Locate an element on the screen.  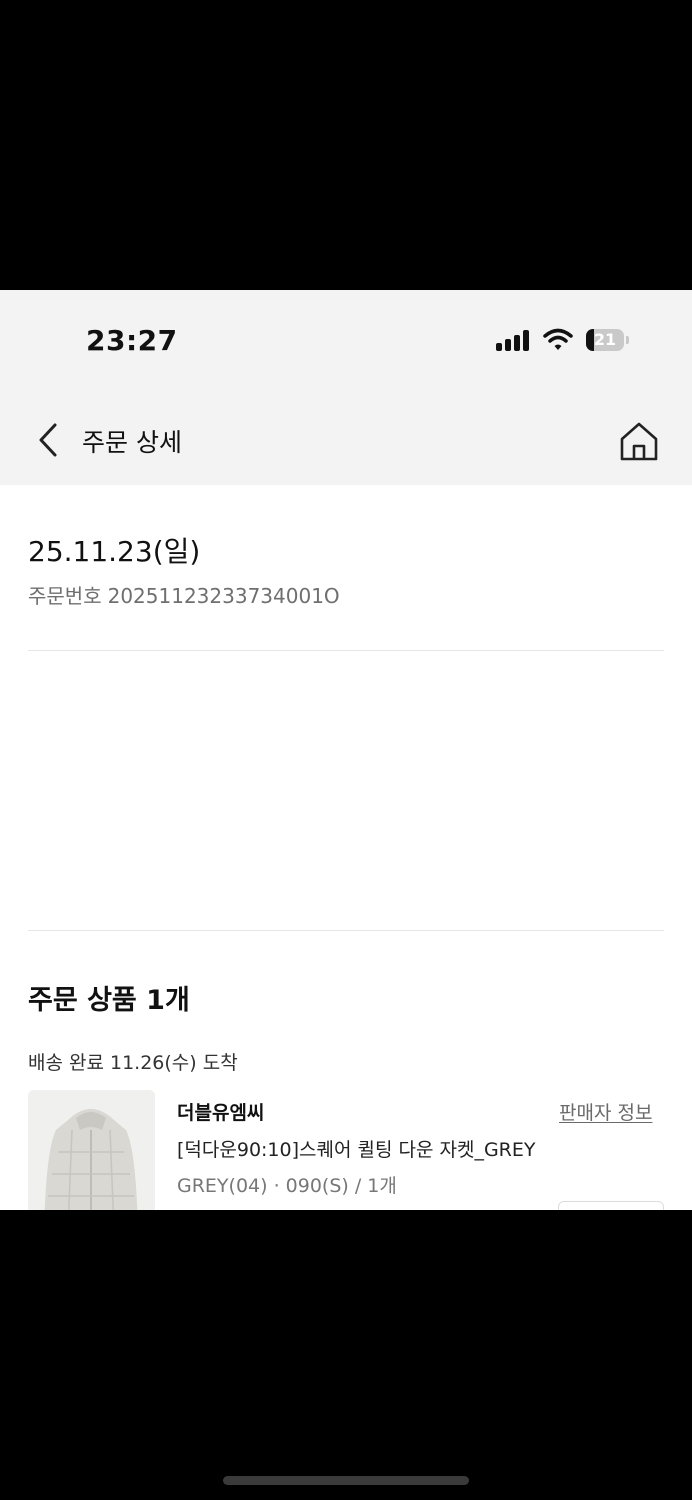
product-action-button is located at coordinates (611, 1205).